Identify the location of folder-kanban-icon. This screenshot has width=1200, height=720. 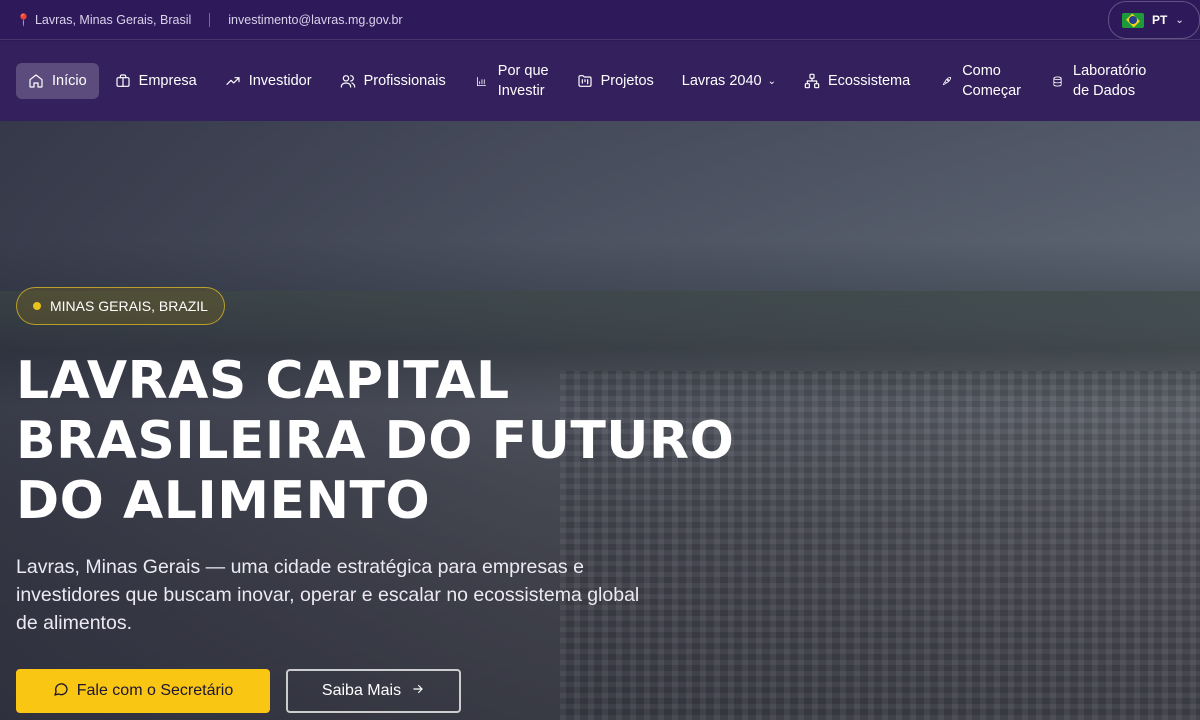
(585, 81).